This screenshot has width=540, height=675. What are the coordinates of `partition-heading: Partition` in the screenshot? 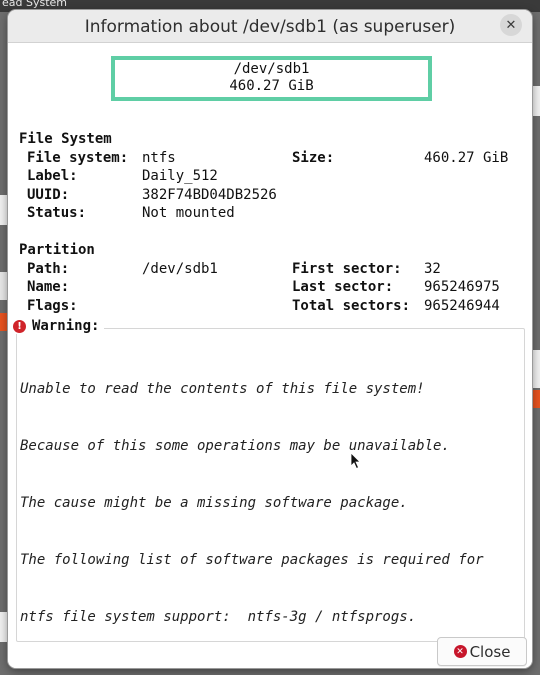 It's located at (57, 250).